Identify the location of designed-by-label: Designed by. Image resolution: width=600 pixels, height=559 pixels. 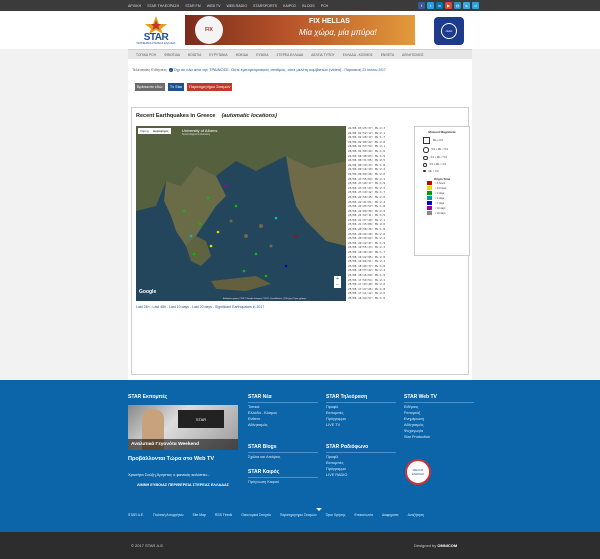
(425, 545).